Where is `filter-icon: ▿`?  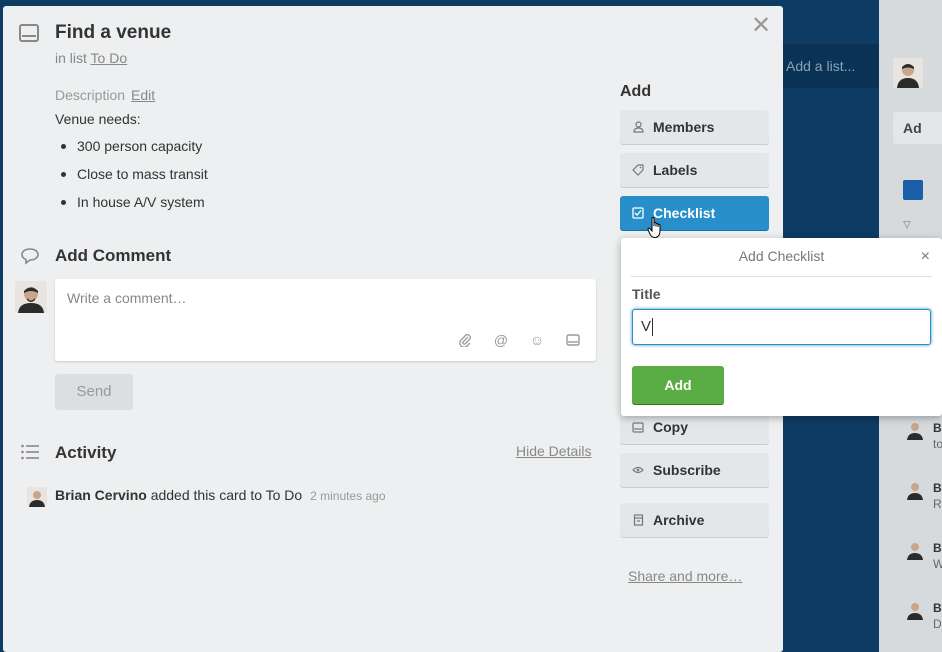 filter-icon: ▿ is located at coordinates (907, 224).